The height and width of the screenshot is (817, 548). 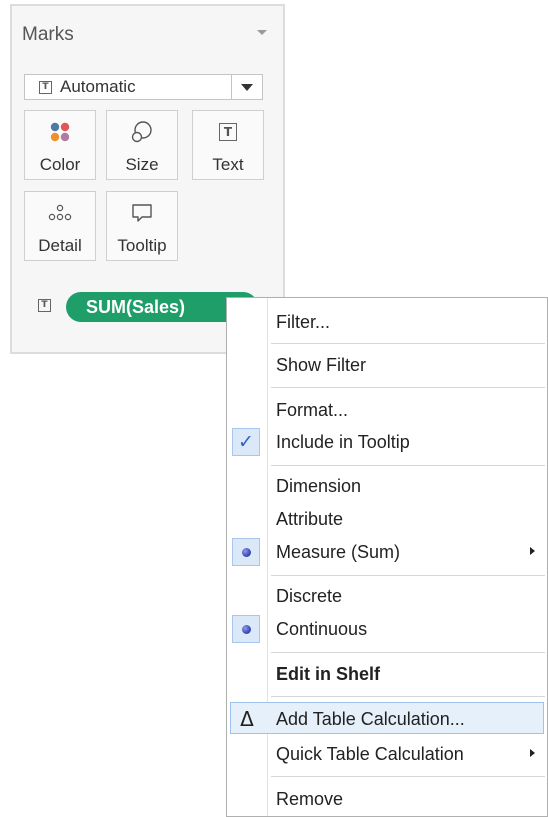 What do you see at coordinates (45, 87) in the screenshot?
I see `text-mark-icon: T` at bounding box center [45, 87].